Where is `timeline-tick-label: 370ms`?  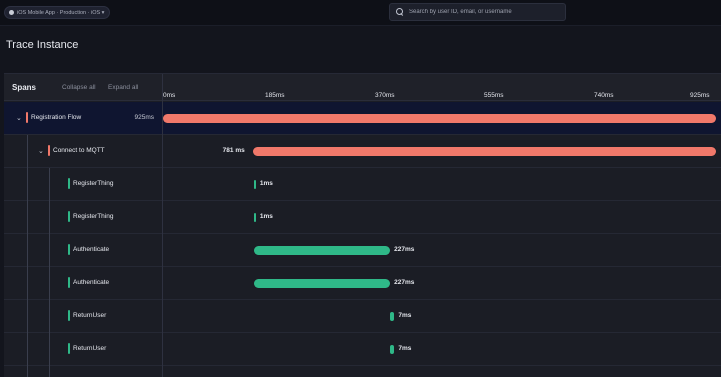
timeline-tick-label: 370ms is located at coordinates (385, 95).